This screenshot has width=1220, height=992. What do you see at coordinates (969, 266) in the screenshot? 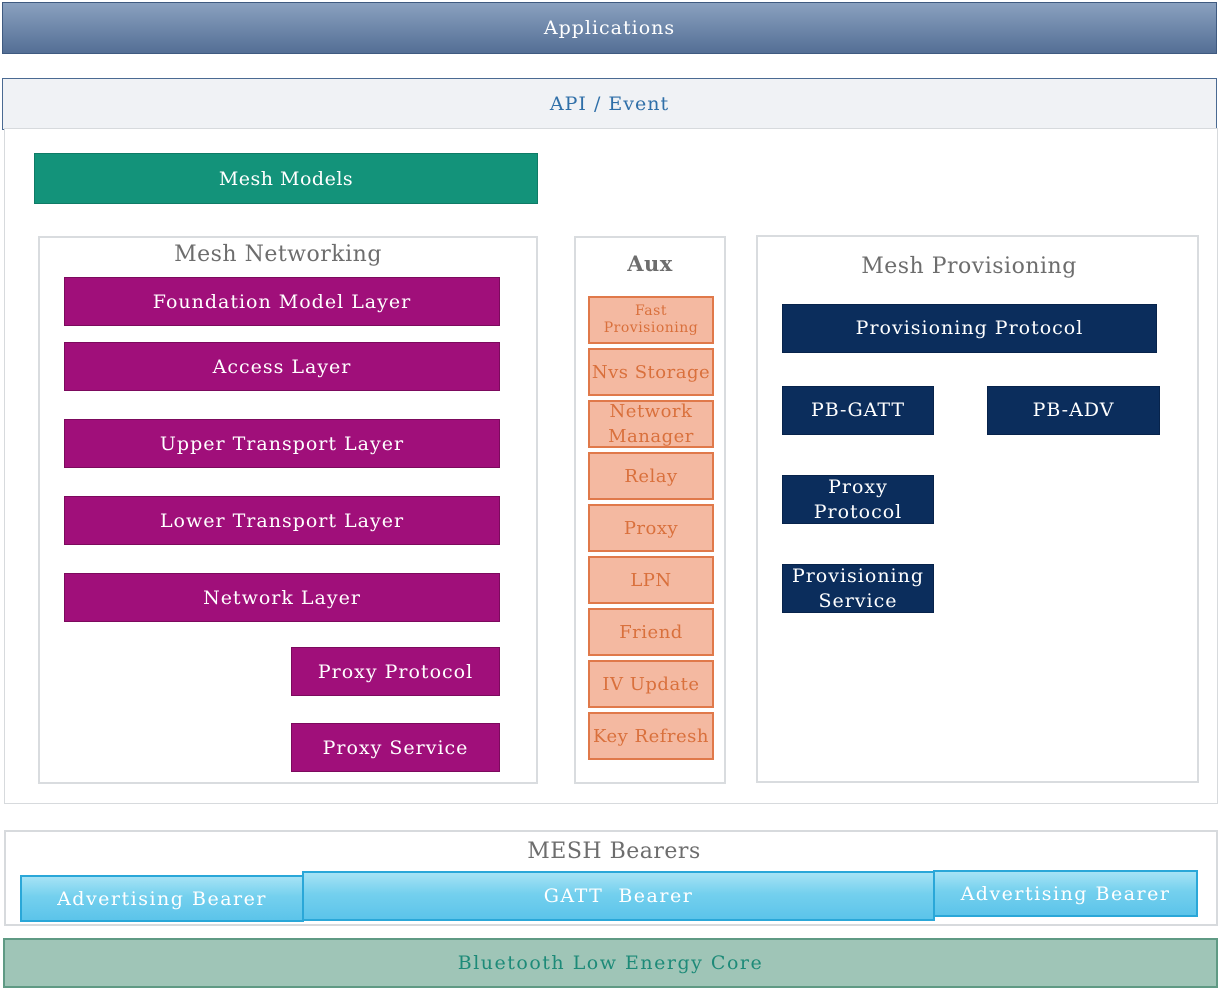
I see `mesh-provisioning-title: Mesh Provisioning` at bounding box center [969, 266].